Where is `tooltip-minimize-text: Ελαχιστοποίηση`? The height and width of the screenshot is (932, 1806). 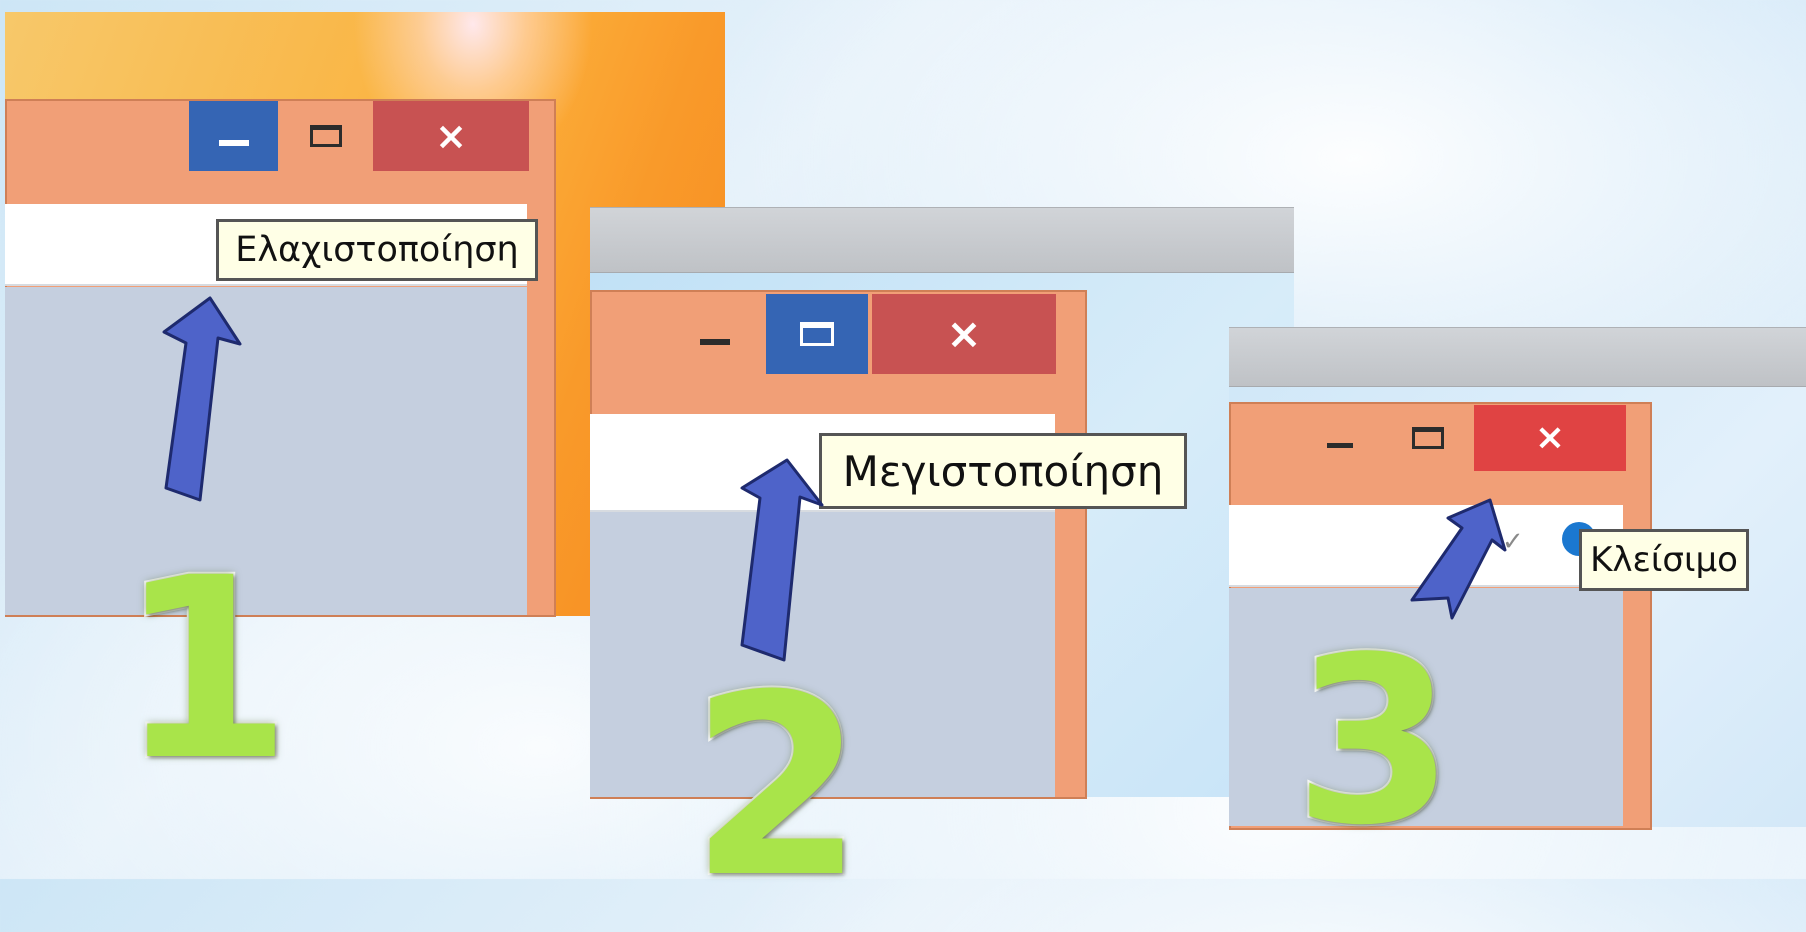 tooltip-minimize-text: Ελαχιστοποίηση is located at coordinates (377, 250).